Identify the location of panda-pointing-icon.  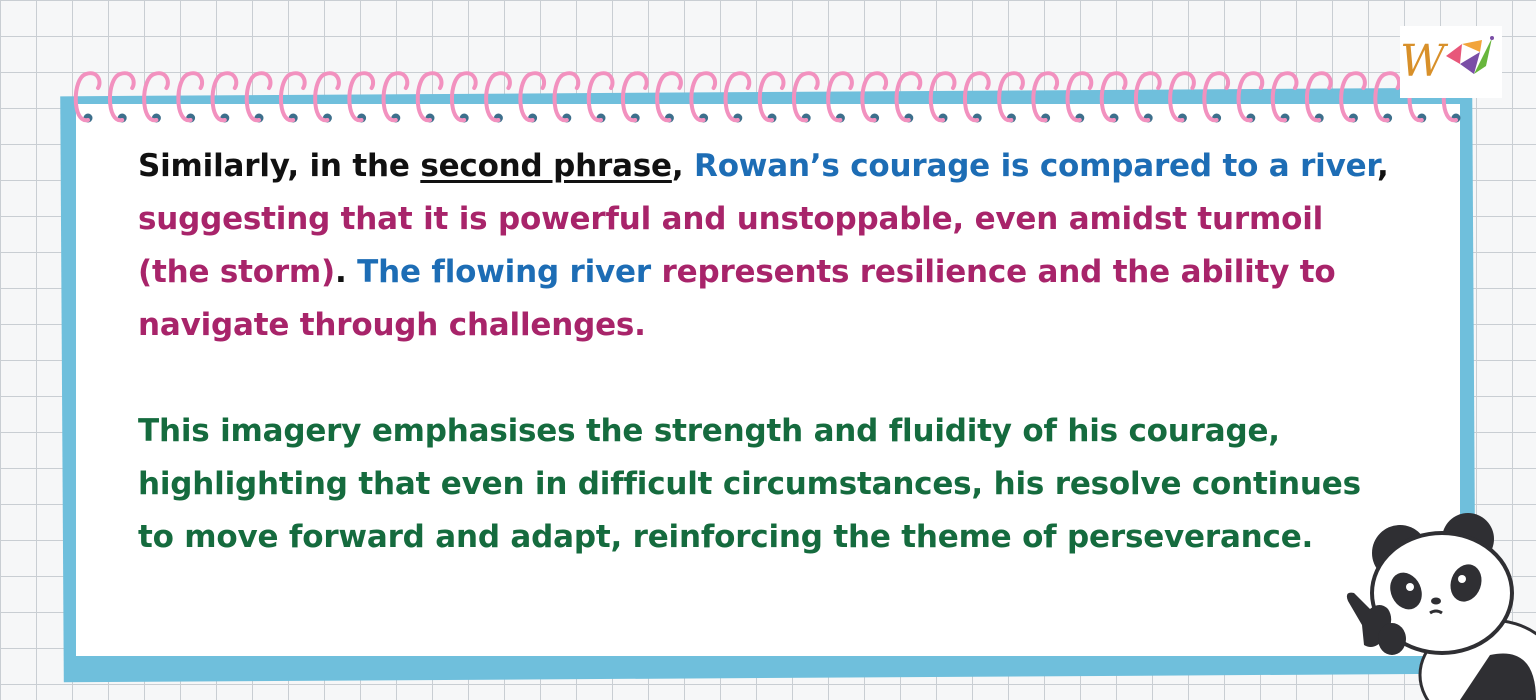
(1441, 606).